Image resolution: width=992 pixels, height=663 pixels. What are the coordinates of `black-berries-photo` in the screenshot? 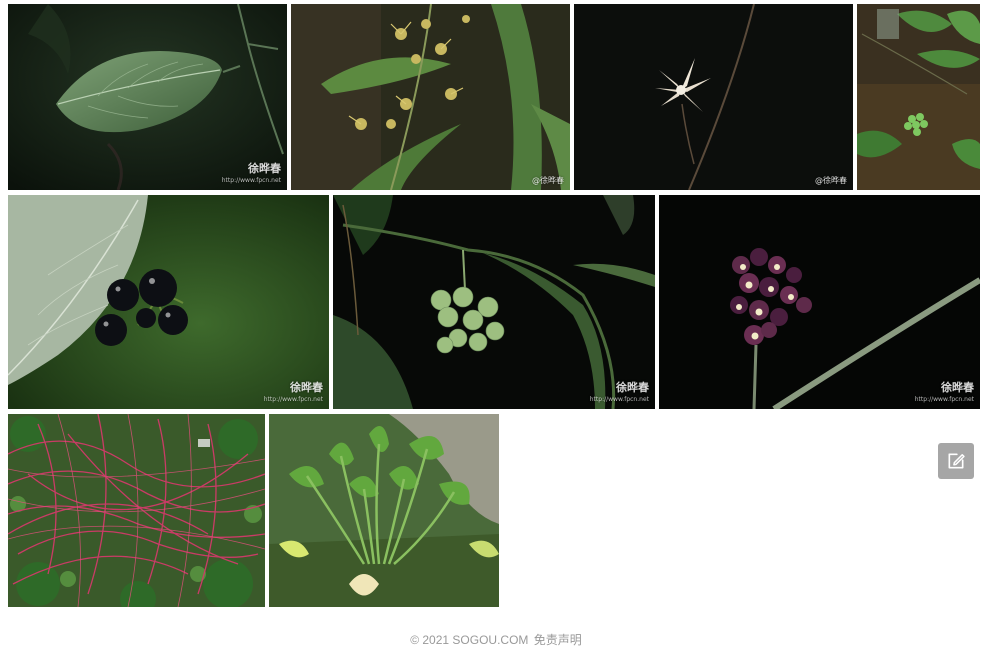 It's located at (168, 302).